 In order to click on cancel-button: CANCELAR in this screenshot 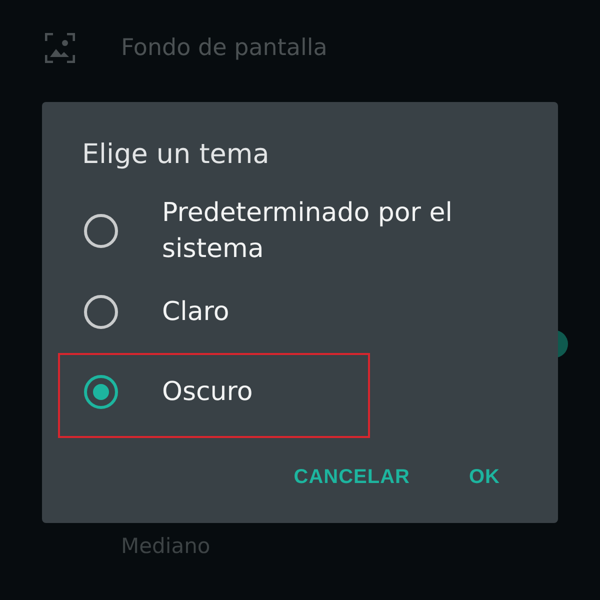, I will do `click(352, 477)`.